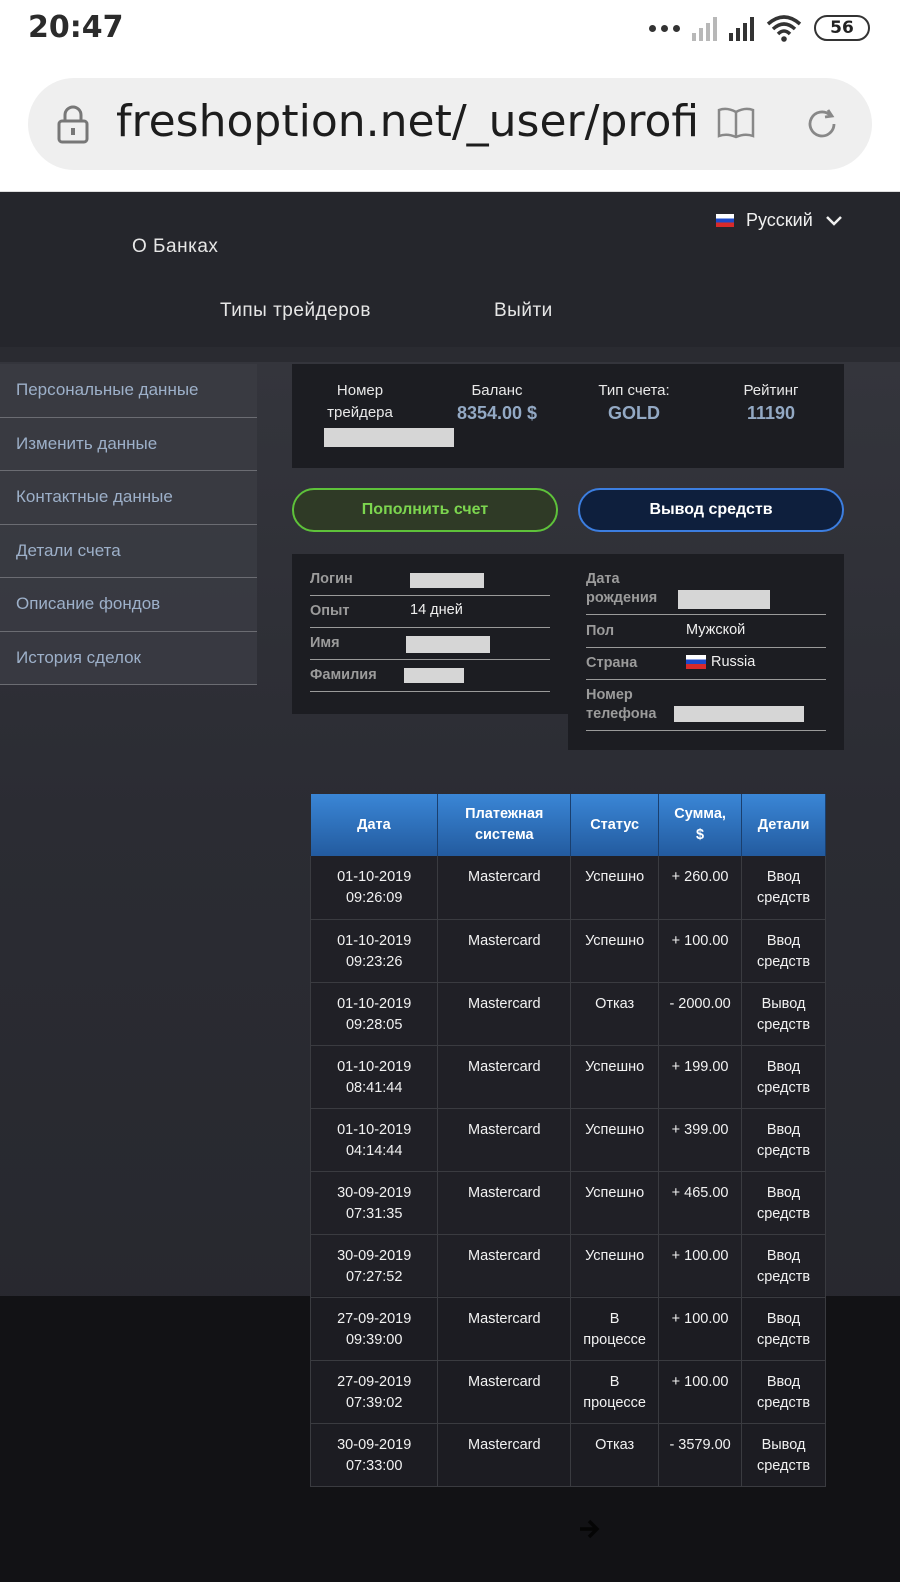 This screenshot has width=900, height=1582. Describe the element at coordinates (779, 220) in the screenshot. I see `language-selector: Русский` at that location.